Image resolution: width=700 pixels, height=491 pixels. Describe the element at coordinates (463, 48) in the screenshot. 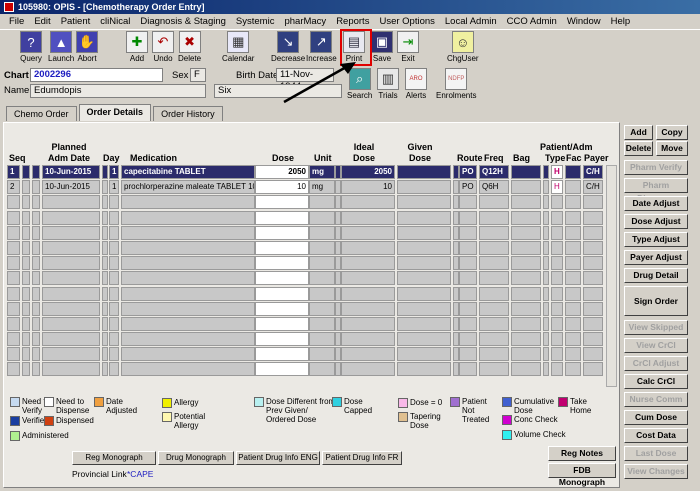

I see `chguser-button: ☺ ChgUser` at that location.